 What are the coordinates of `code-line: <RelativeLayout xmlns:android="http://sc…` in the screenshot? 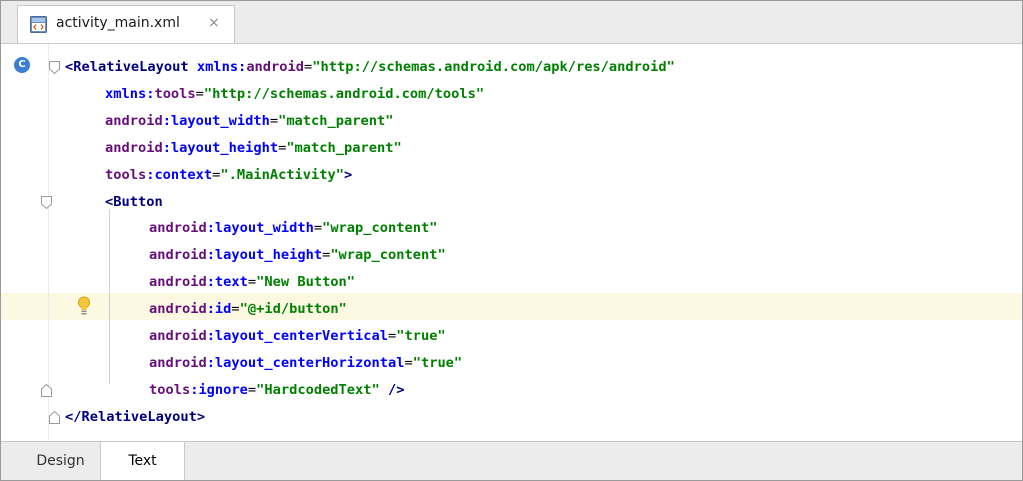 It's located at (370, 67).